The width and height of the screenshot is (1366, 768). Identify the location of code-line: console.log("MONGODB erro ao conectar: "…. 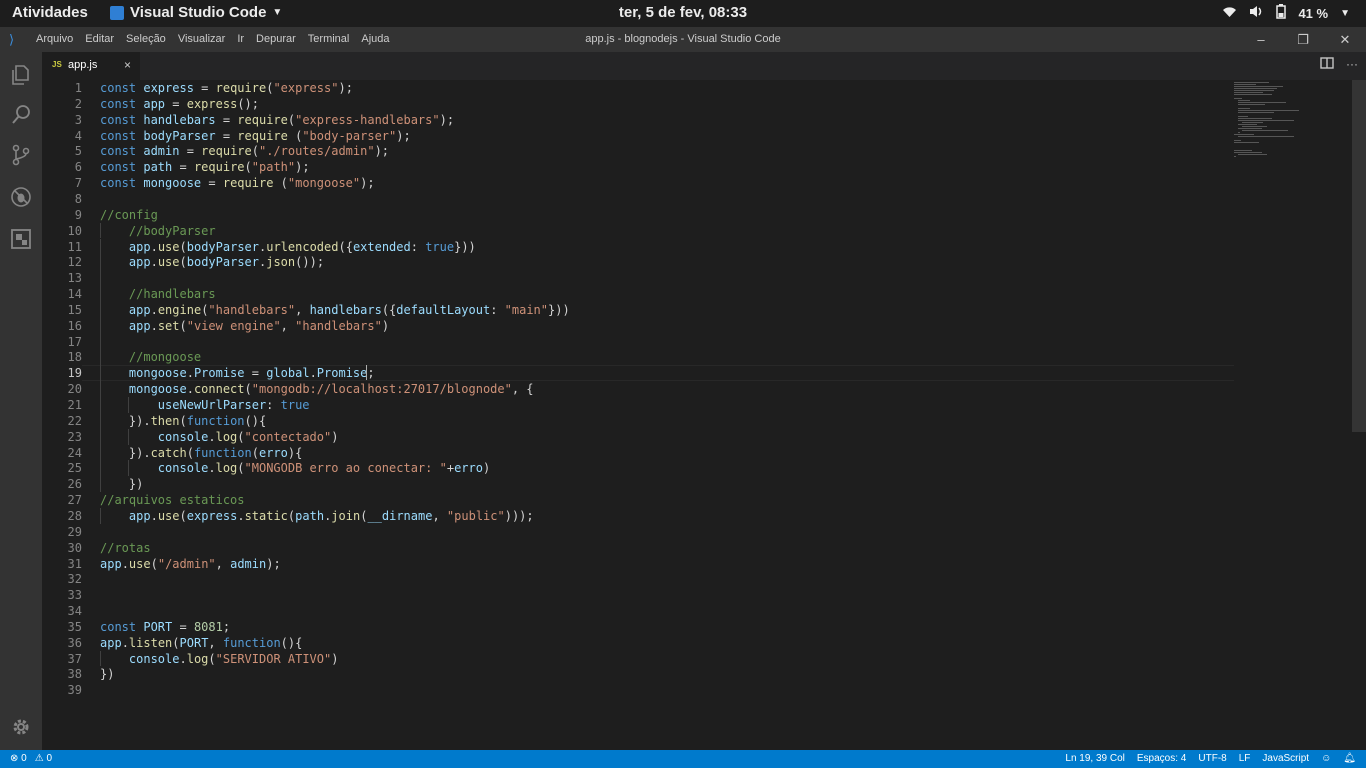
(295, 468).